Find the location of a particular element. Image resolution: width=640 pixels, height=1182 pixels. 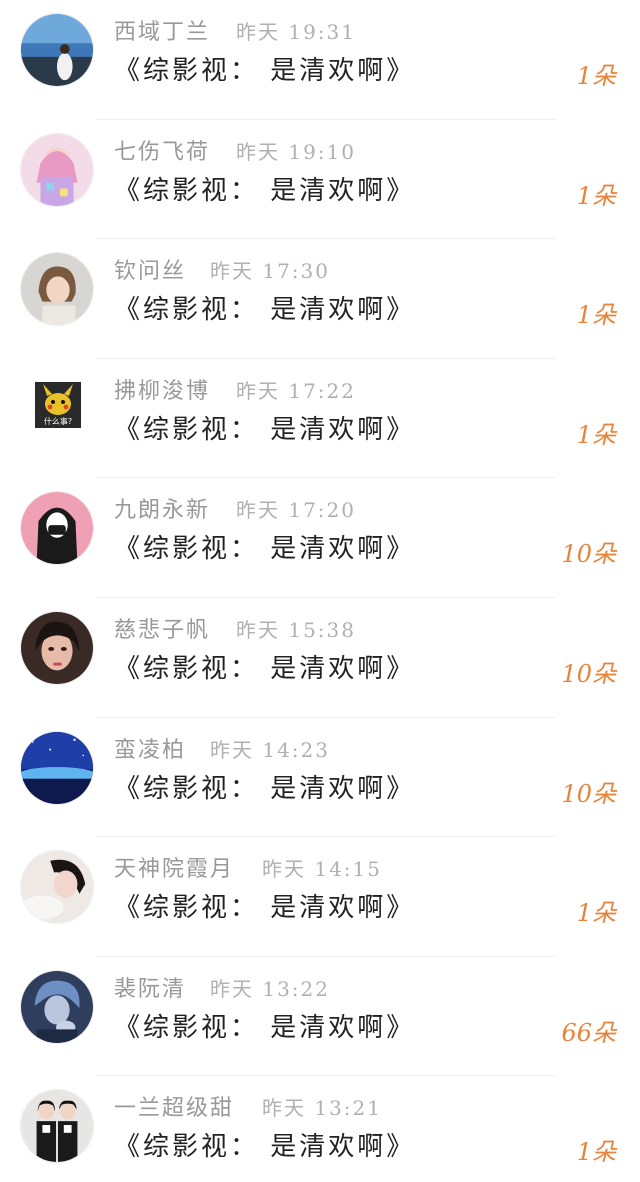

timestamp: 昨天 13:21 is located at coordinates (322, 1108).